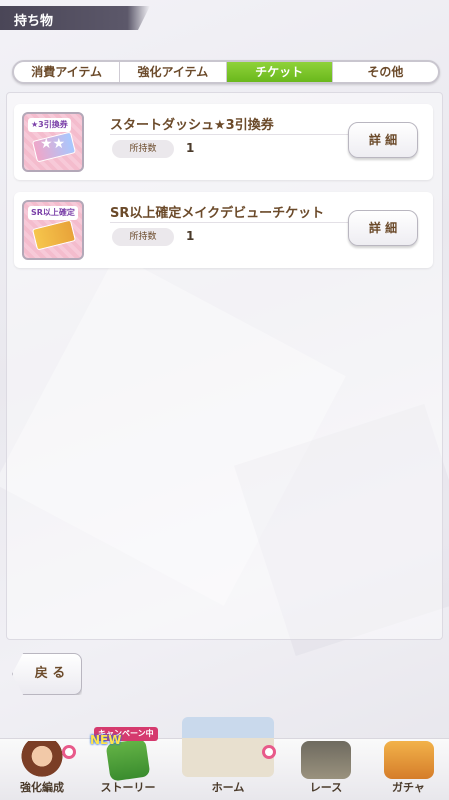 This screenshot has height=800, width=449. What do you see at coordinates (279, 72) in the screenshot?
I see `tab-tickets: チケット` at bounding box center [279, 72].